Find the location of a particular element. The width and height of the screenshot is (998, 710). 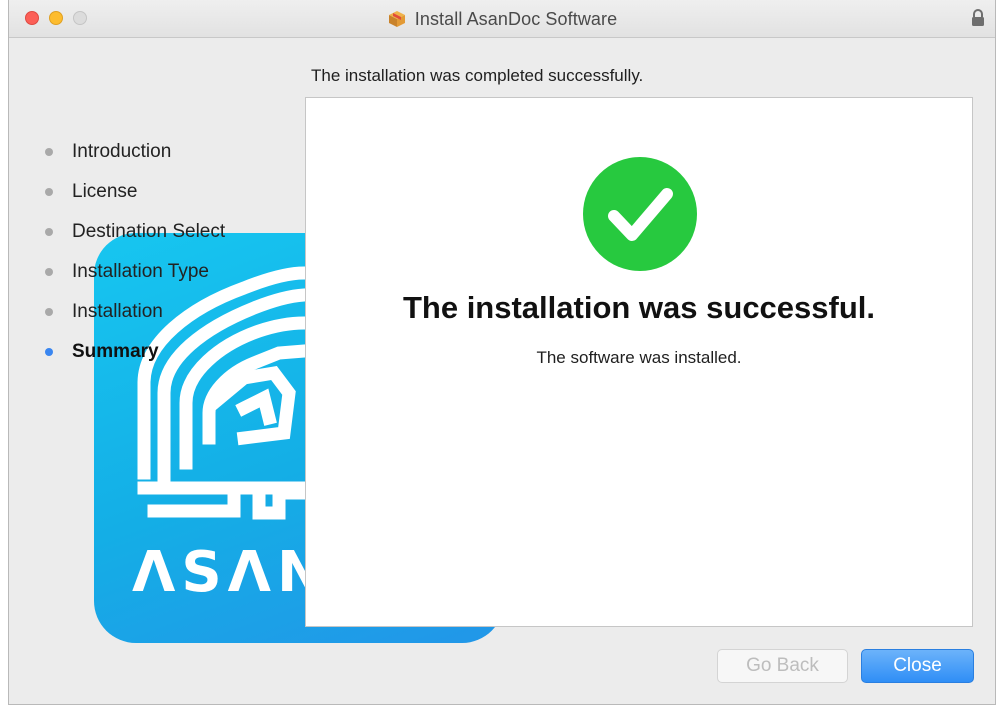

sidebar-item-label: License is located at coordinates (105, 191).